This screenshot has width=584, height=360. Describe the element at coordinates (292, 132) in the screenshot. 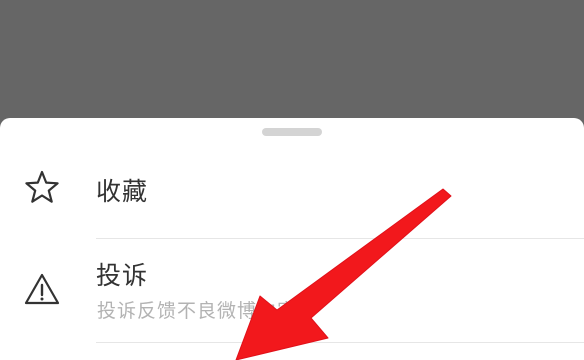

I see `drag-handle` at that location.